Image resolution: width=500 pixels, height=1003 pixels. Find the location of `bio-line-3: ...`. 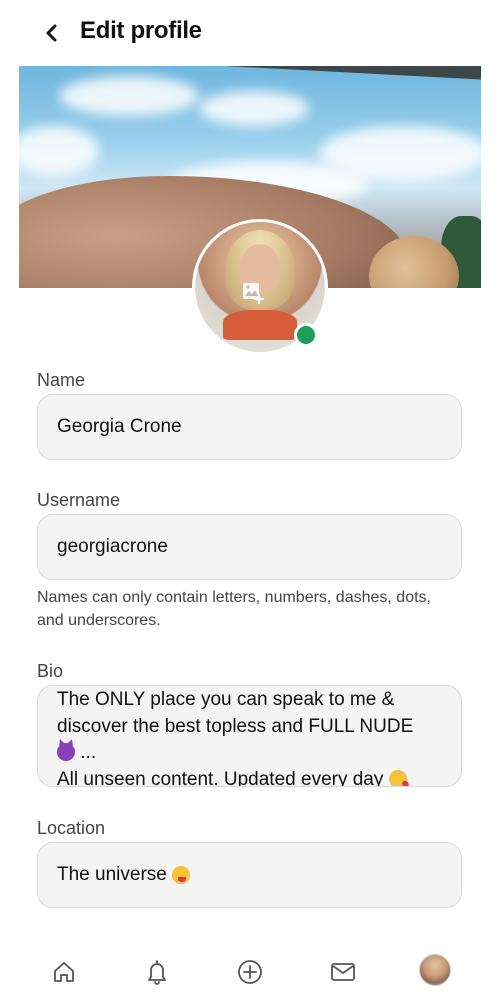

bio-line-3: ... is located at coordinates (249, 753).